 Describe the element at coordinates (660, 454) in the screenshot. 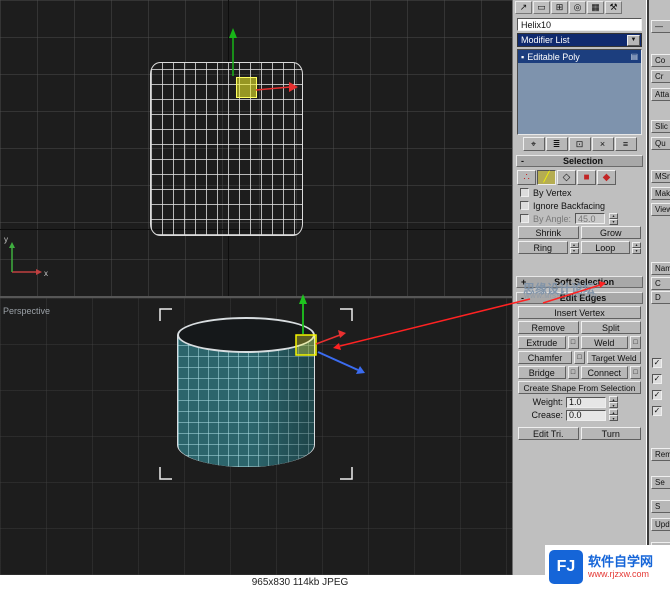

I see `cropped-button: Rem` at that location.